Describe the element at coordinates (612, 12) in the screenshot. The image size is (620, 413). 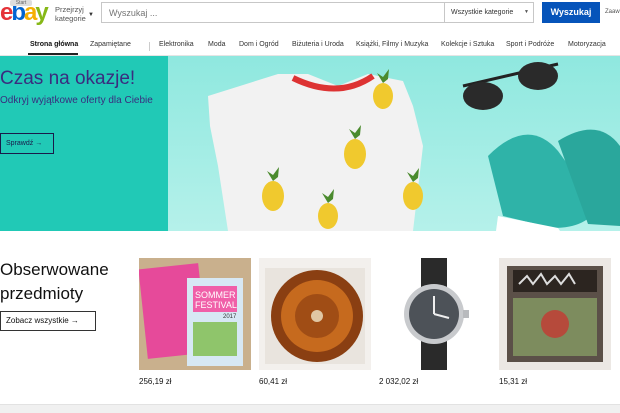
I see `advanced-search-link: Zaaw` at that location.